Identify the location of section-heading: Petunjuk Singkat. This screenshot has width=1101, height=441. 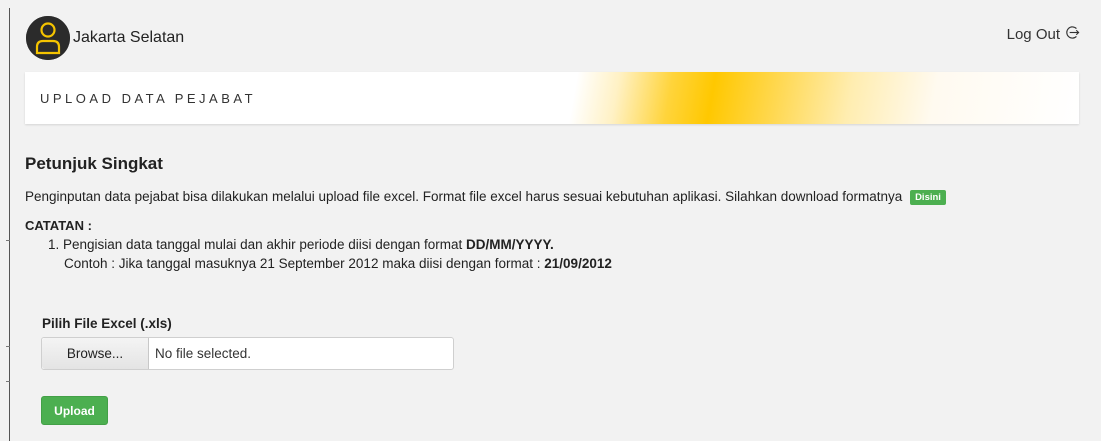
(94, 163).